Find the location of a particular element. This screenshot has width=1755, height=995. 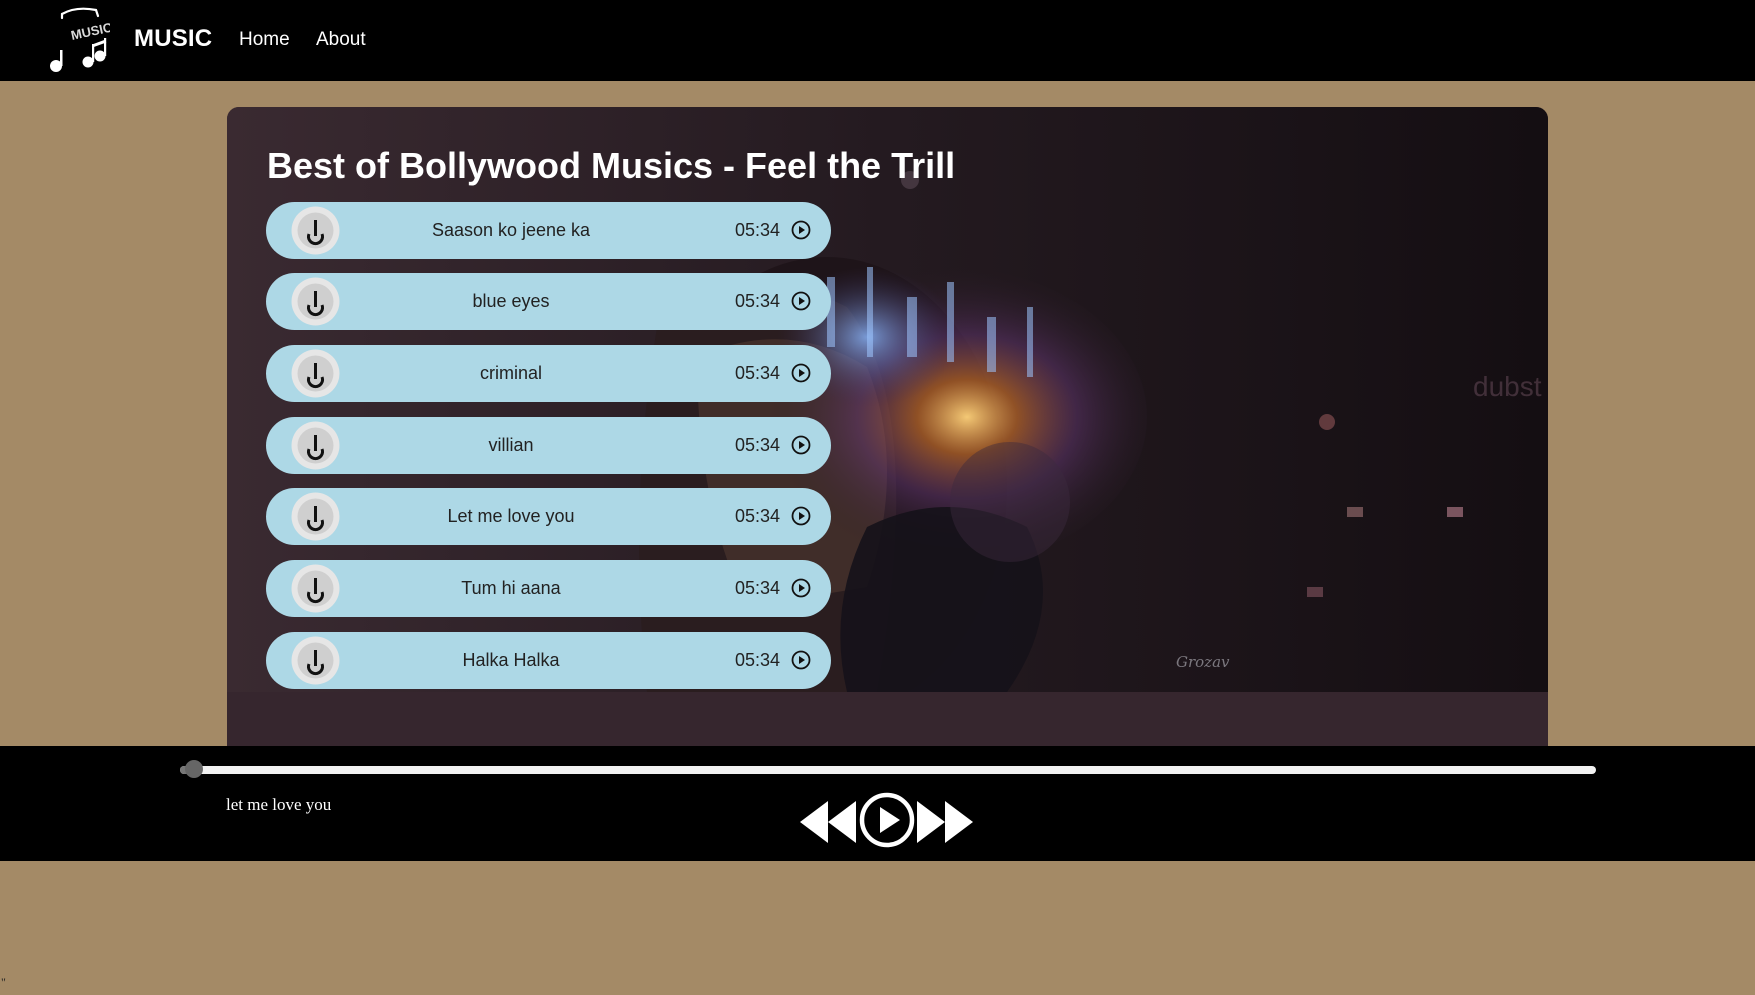

artist-signature: Grozav is located at coordinates (1203, 662).